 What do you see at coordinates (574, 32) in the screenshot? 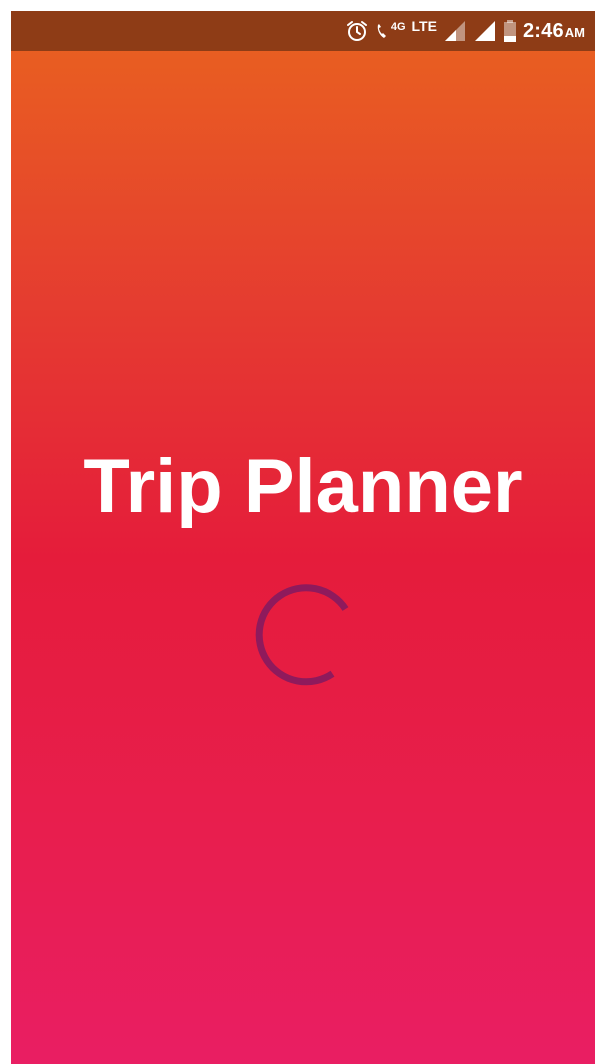
I see `clock-am-pm: AM` at bounding box center [574, 32].